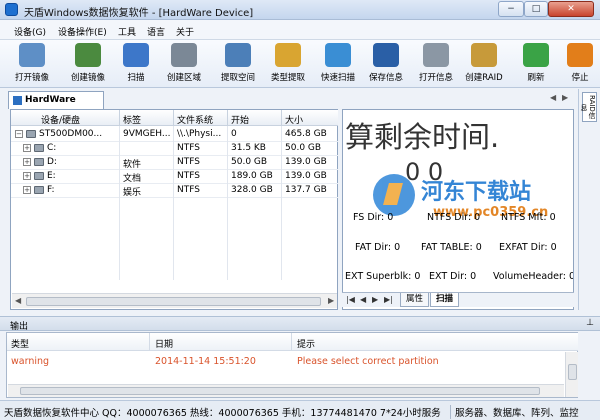 This screenshot has height=420, width=600. Describe the element at coordinates (52, 148) in the screenshot. I see `cell-device: C:` at that location.